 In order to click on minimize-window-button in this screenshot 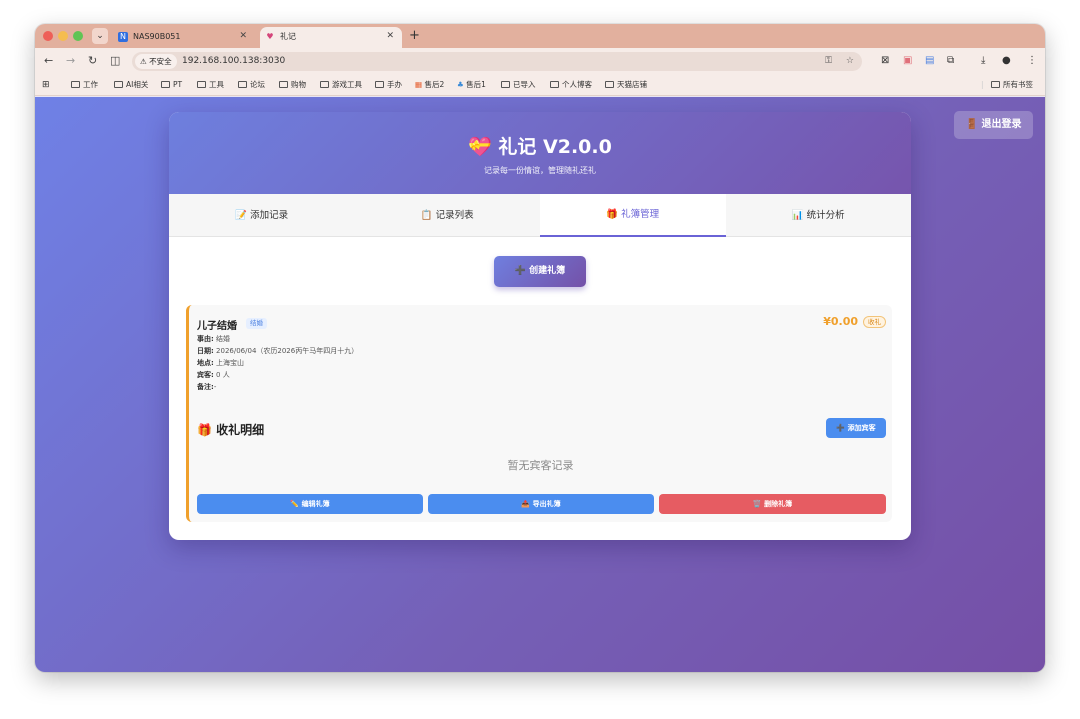, I will do `click(63, 36)`.